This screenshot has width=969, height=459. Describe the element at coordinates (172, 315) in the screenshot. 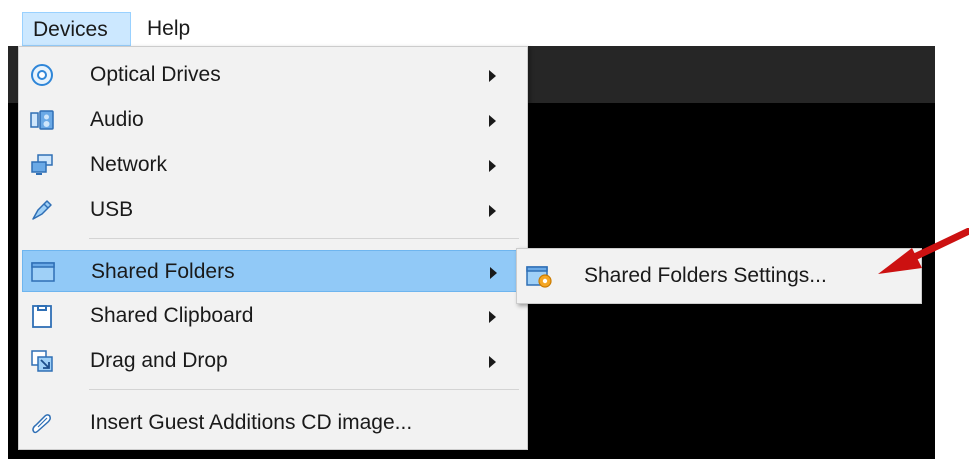

I see `menu-item-label: Shared Clipboard` at that location.